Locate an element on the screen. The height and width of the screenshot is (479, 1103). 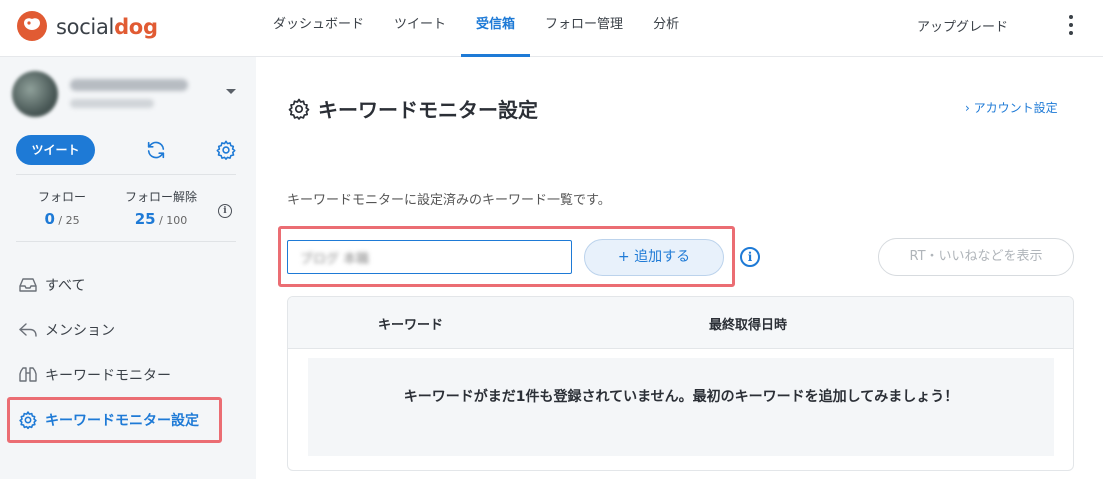
main-nav: ダッシュボード ツイート 受信箱 フォロー管理 分析 is located at coordinates (476, 28).